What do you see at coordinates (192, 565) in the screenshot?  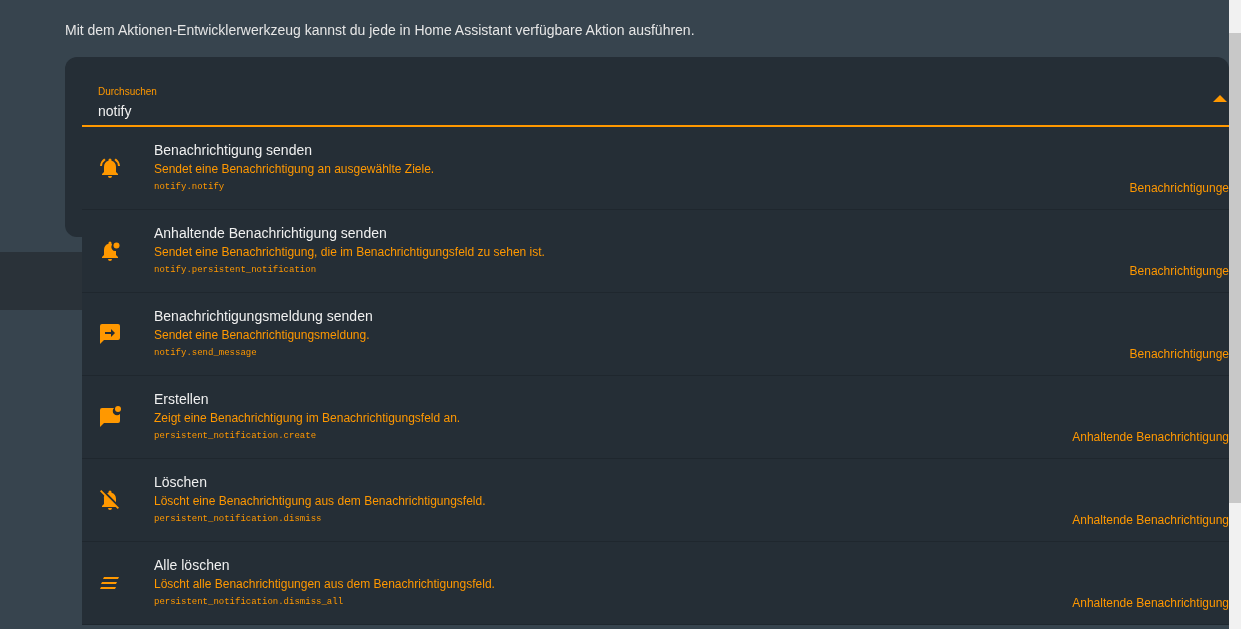 I see `action-title: Alle löschen` at bounding box center [192, 565].